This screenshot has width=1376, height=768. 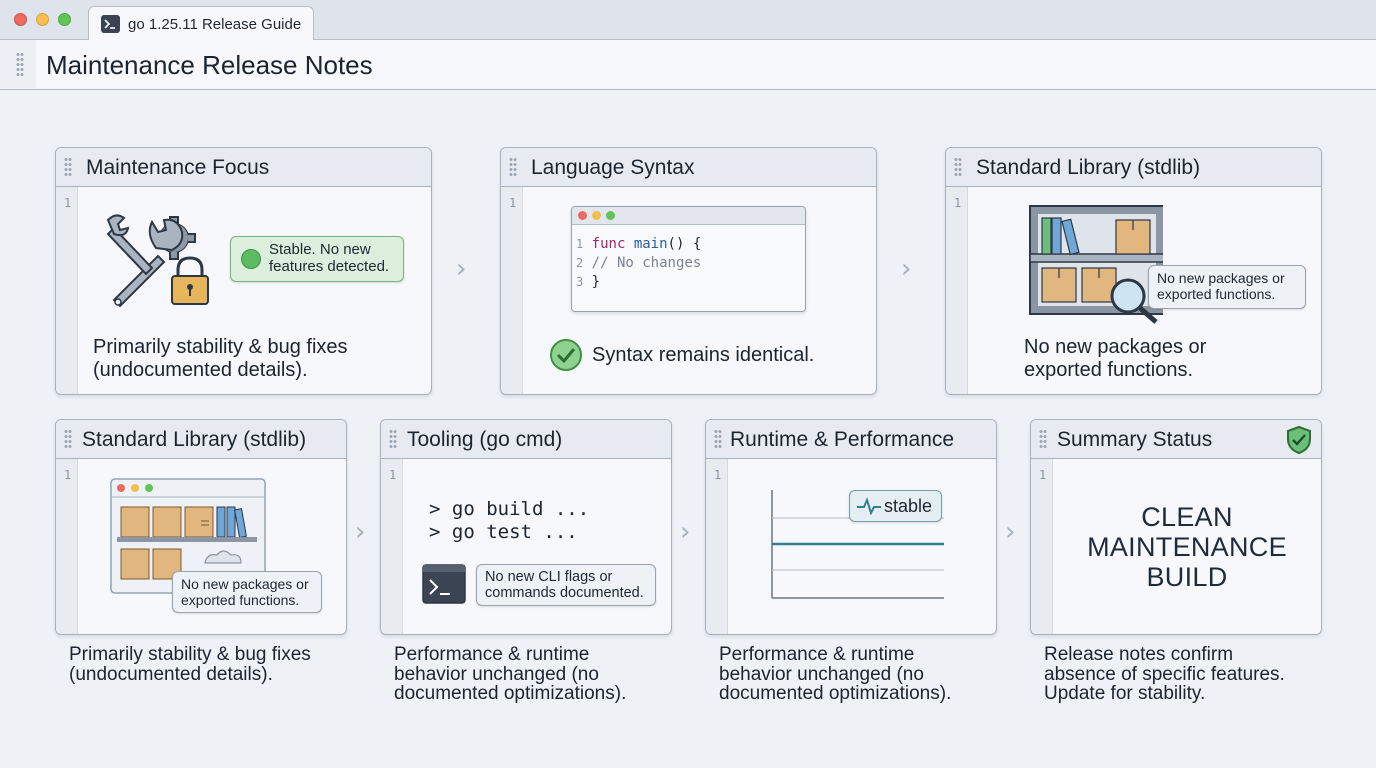 I want to click on status-callout: Stable. No new features detected., so click(x=317, y=259).